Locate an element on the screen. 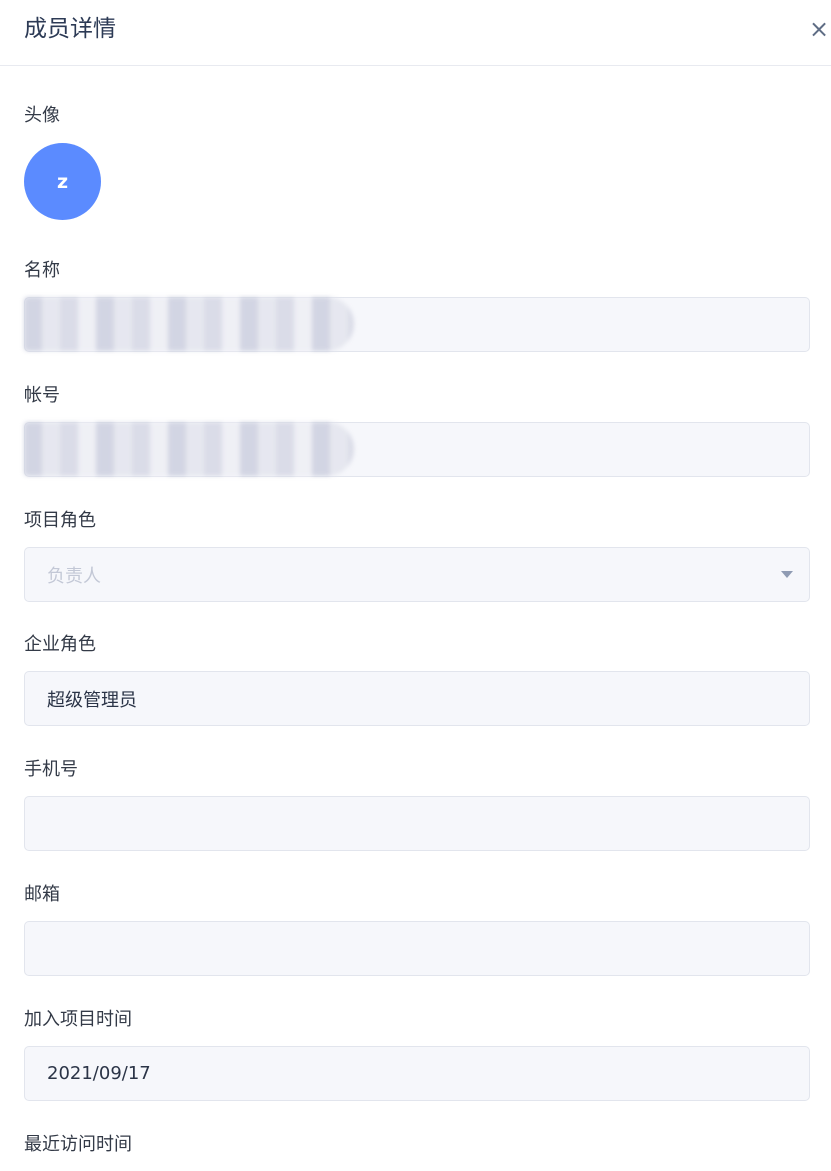 The image size is (831, 1171). phone-field is located at coordinates (417, 823).